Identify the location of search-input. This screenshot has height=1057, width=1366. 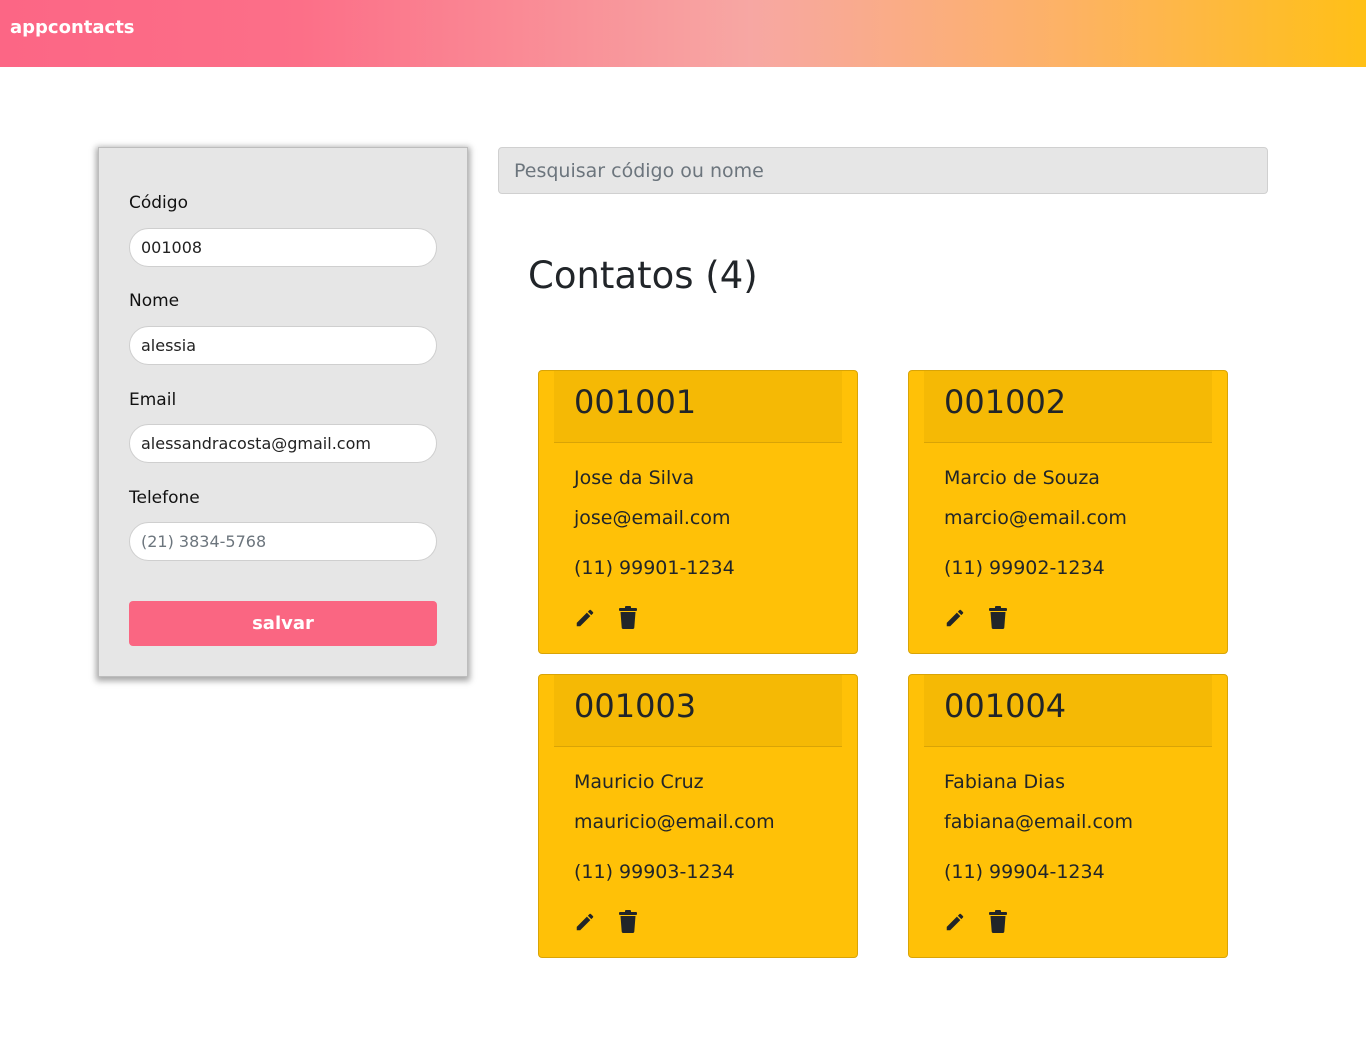
(883, 170).